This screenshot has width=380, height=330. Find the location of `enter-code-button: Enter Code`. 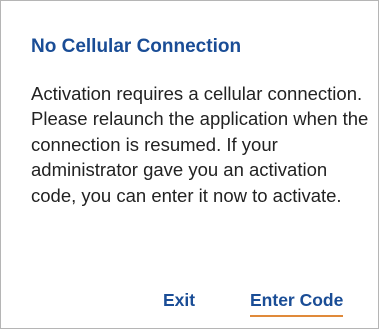

enter-code-button: Enter Code is located at coordinates (297, 302).